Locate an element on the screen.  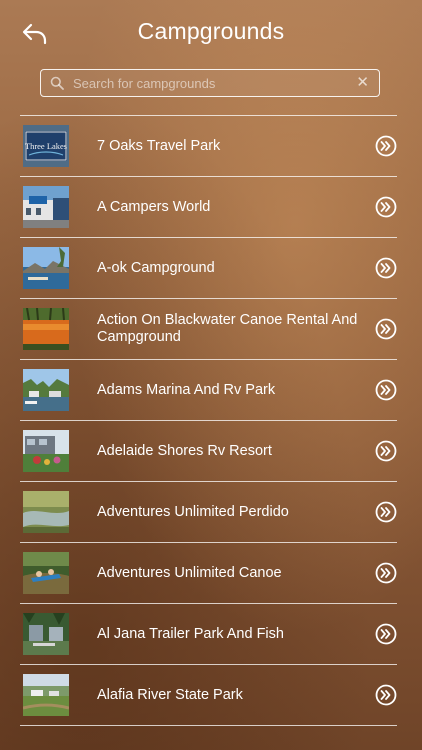
list-item: Adventures Unlimited Perdido is located at coordinates (208, 512).